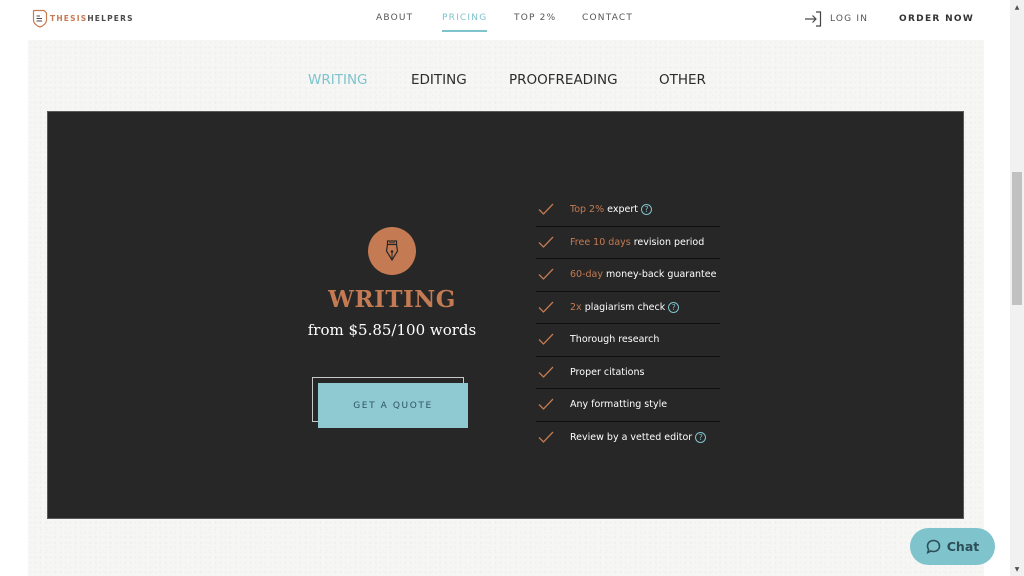  I want to click on feature-text: Top 2% expert?, so click(611, 209).